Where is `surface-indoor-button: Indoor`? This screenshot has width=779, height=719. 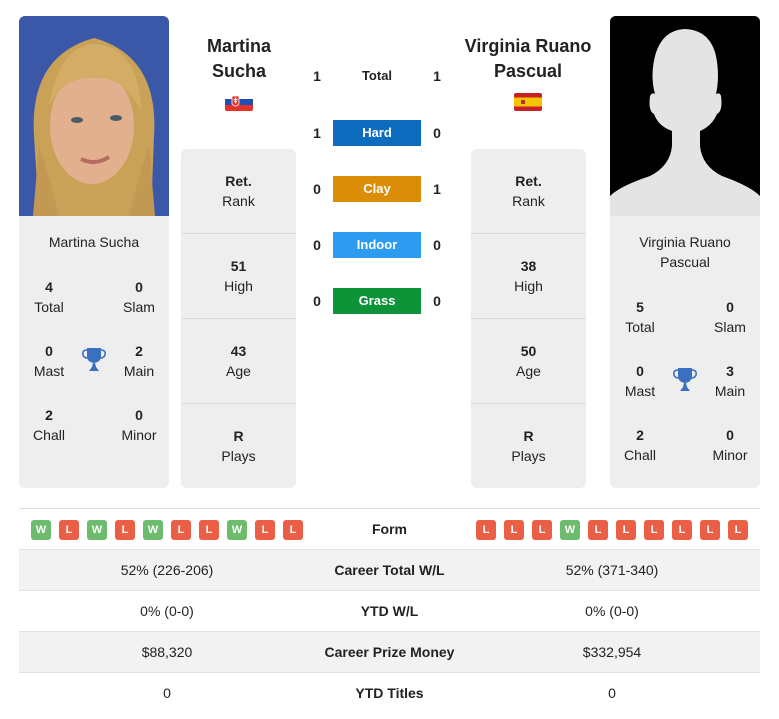
surface-indoor-button: Indoor is located at coordinates (377, 245).